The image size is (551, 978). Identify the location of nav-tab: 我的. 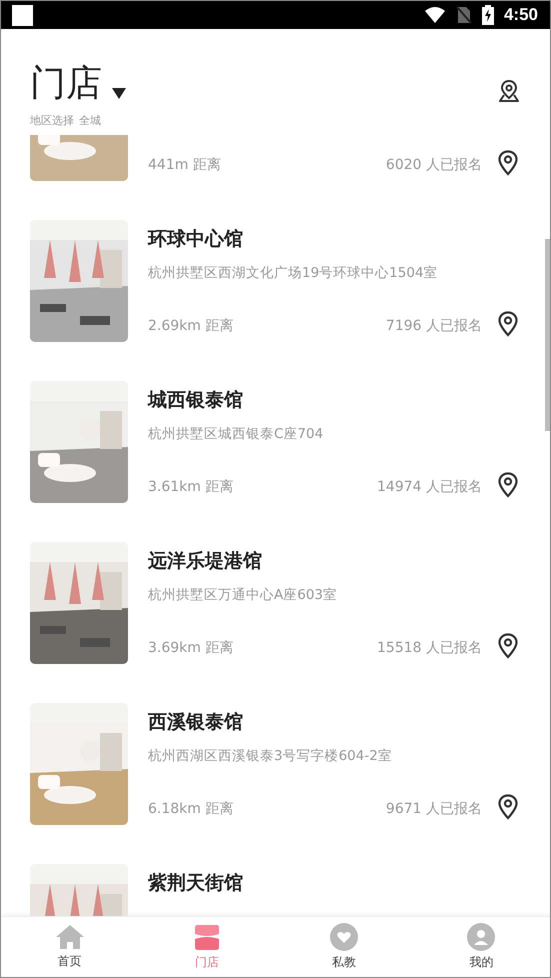
(481, 947).